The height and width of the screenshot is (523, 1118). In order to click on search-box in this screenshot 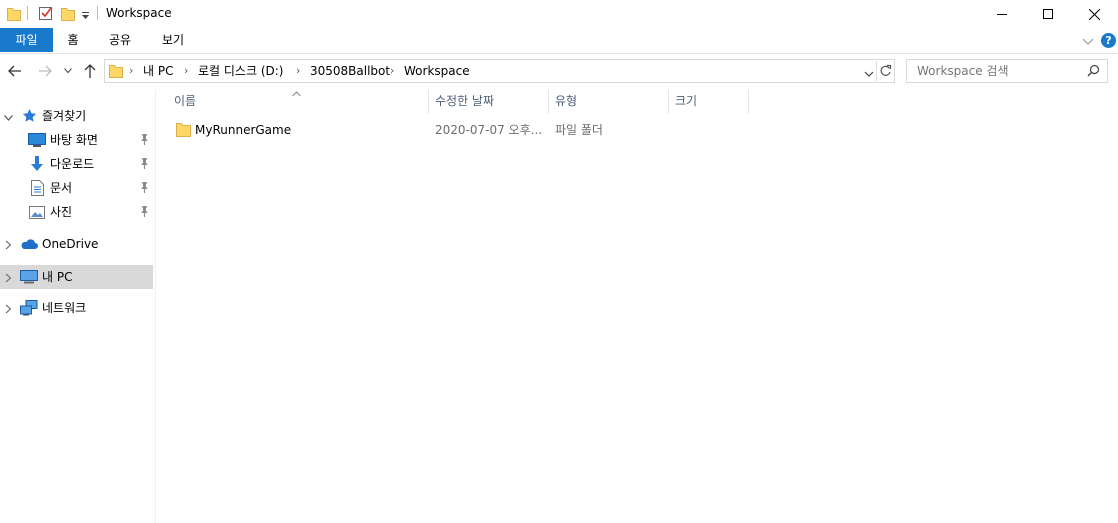, I will do `click(1007, 71)`.